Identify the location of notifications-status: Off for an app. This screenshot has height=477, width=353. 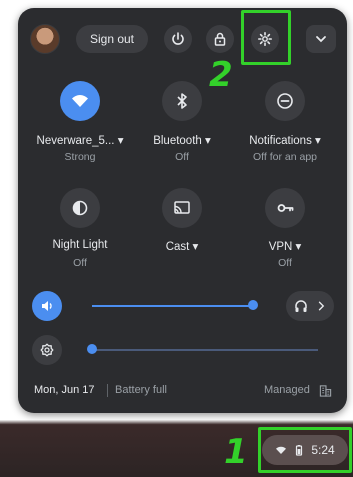
(284, 157).